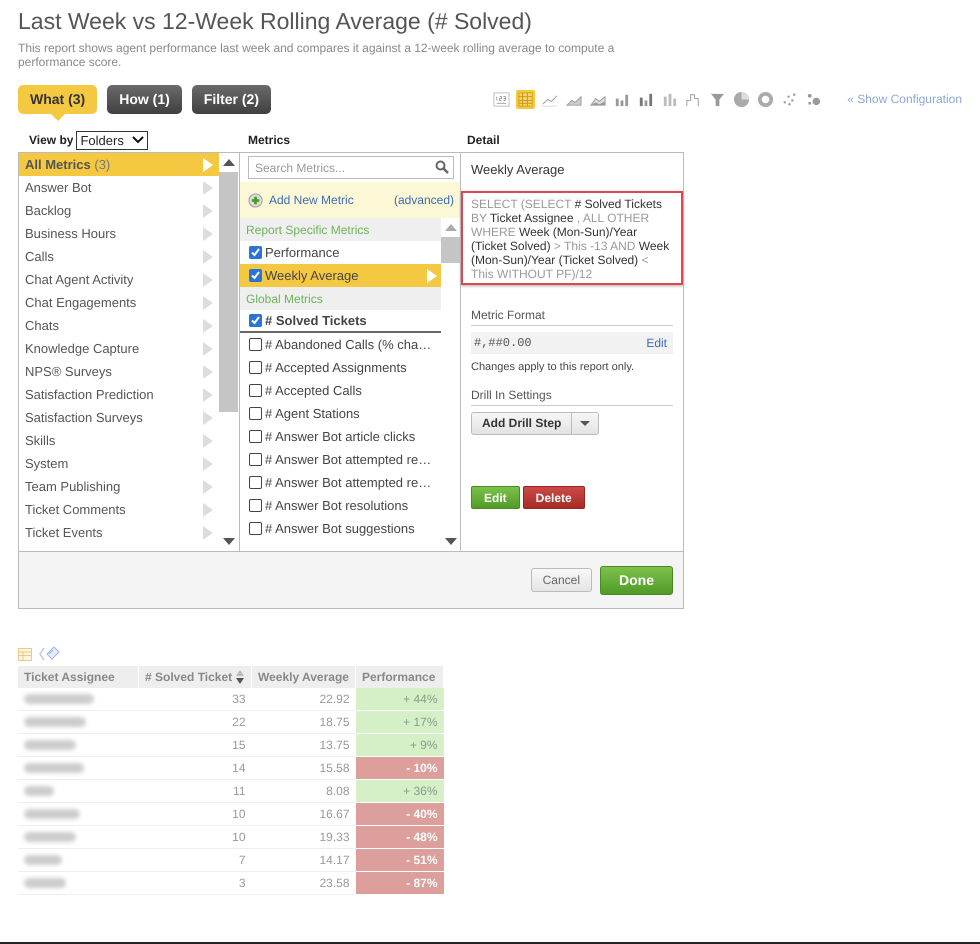  I want to click on table-cell: 22, so click(195, 722).